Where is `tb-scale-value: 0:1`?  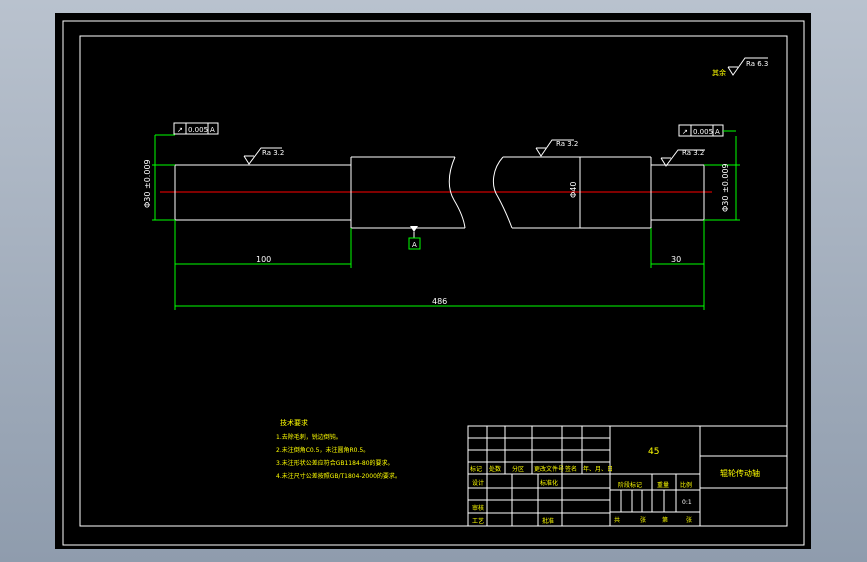 tb-scale-value: 0:1 is located at coordinates (687, 502).